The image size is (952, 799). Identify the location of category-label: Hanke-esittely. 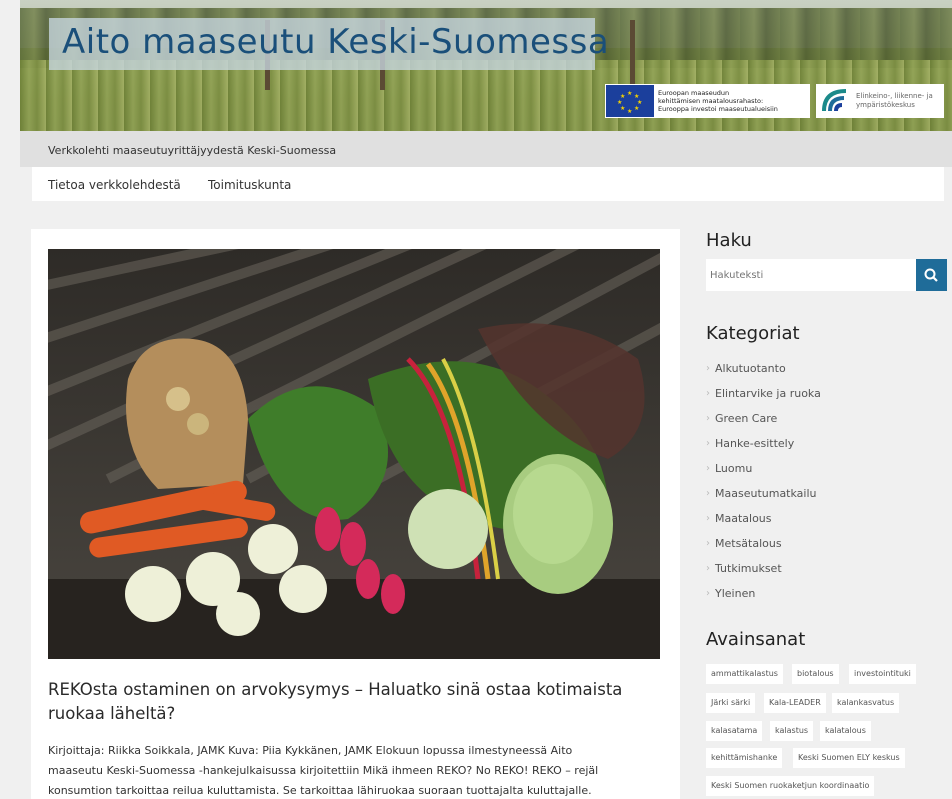
(755, 443).